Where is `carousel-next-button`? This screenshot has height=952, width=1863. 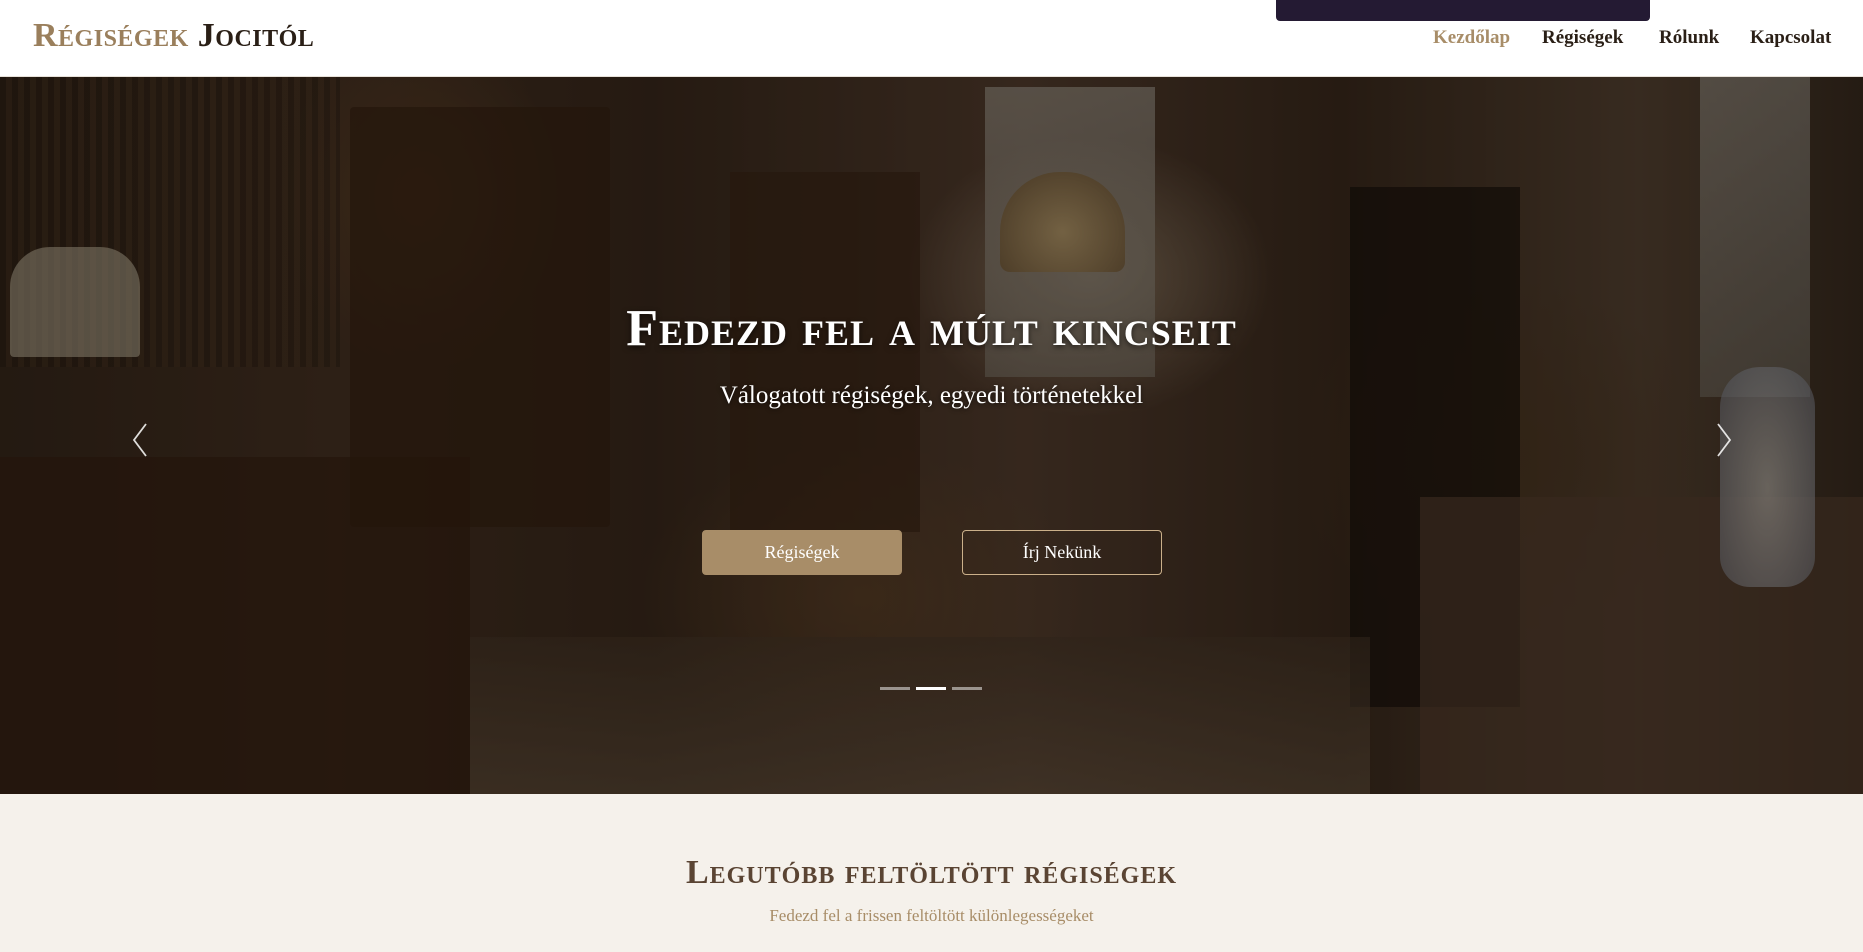 carousel-next-button is located at coordinates (1724, 440).